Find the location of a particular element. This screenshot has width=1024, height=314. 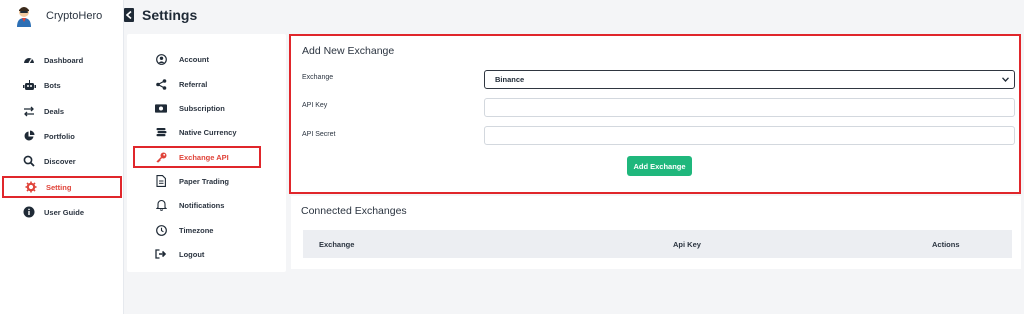

connected-exchanges-title: Connected Exchanges is located at coordinates (354, 211).